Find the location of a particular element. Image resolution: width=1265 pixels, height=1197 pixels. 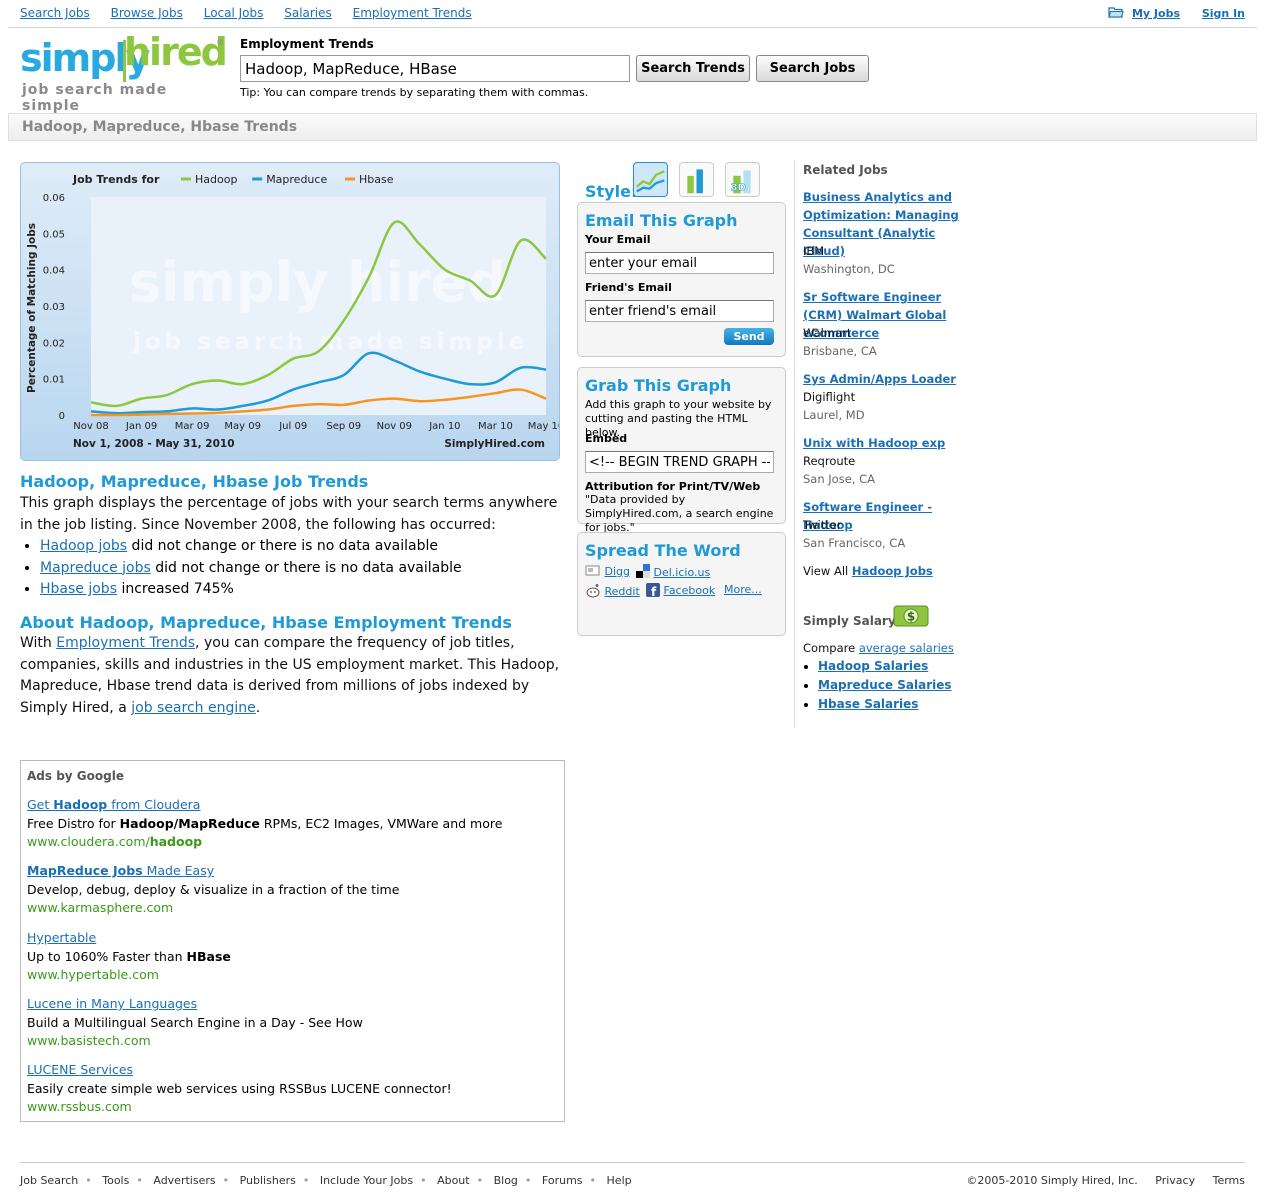

ad-description: Up to 1060% Faster than HBase is located at coordinates (129, 956).